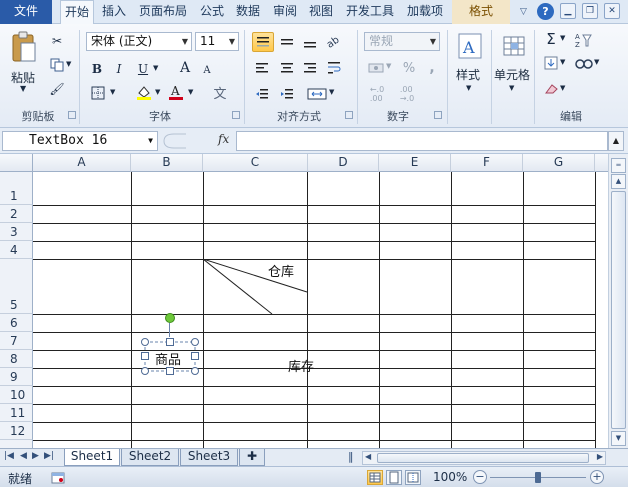  I want to click on tab-developer: 开发工具, so click(370, 12).